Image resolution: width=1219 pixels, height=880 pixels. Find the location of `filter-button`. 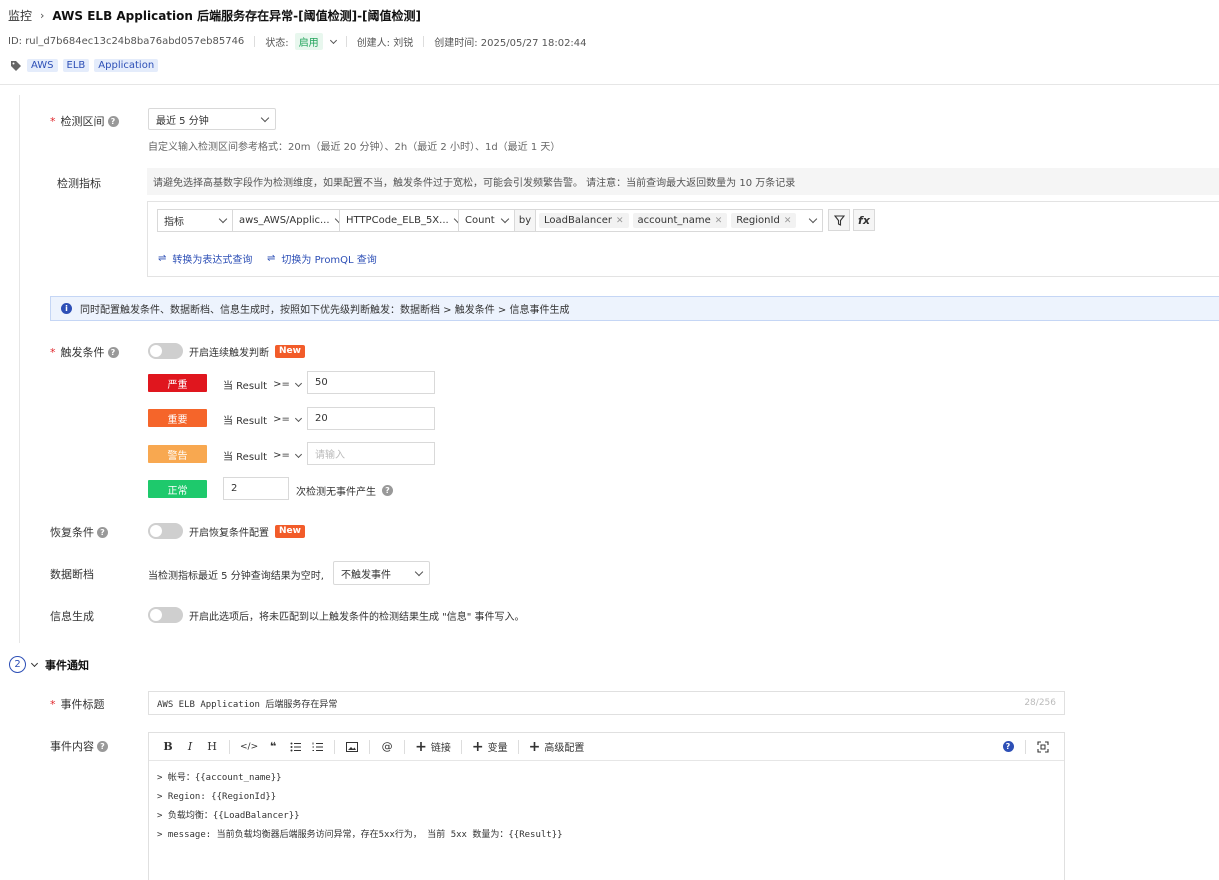

filter-button is located at coordinates (839, 220).